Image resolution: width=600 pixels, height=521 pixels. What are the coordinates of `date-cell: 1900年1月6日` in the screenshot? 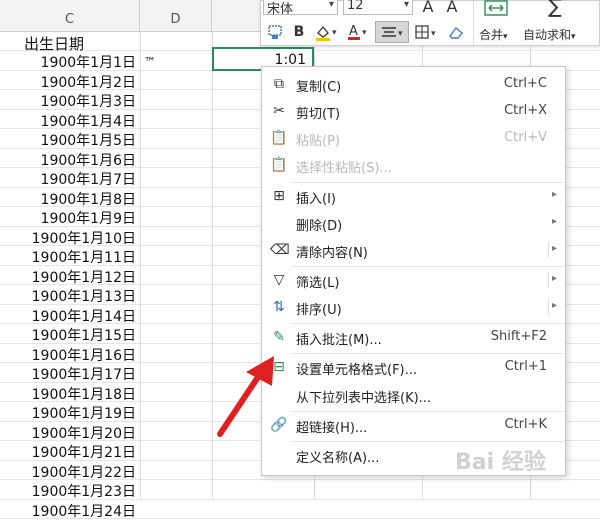 It's located at (70, 160).